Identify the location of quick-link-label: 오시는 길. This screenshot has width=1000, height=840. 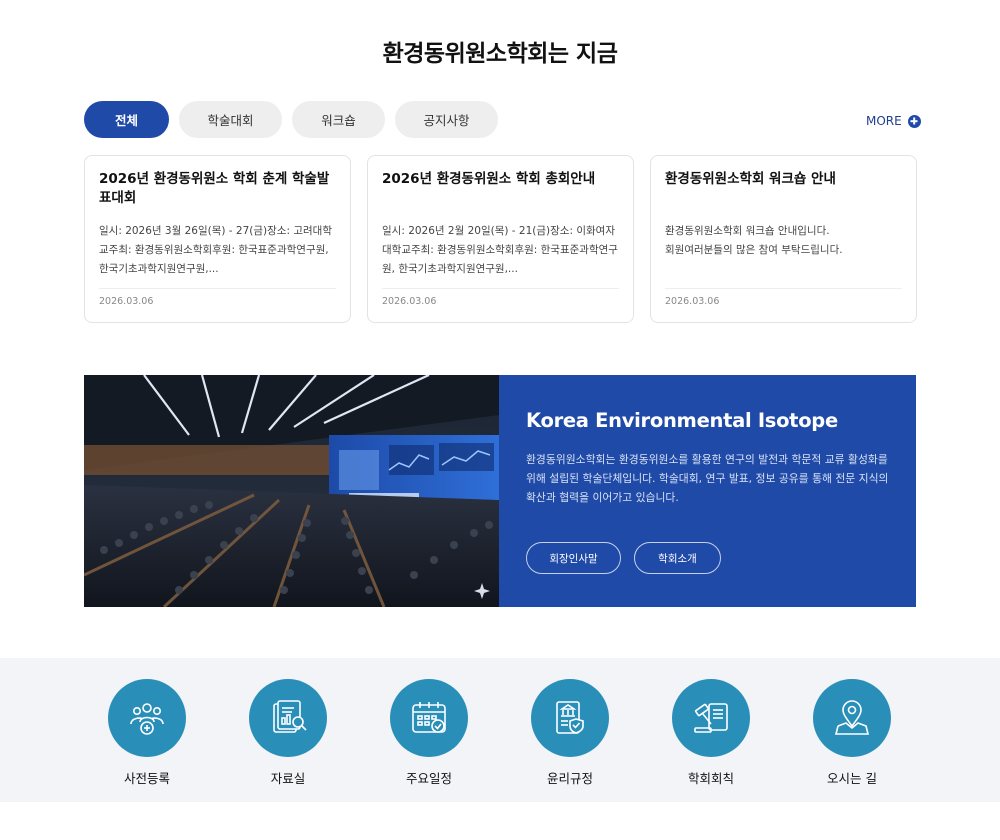
(852, 778).